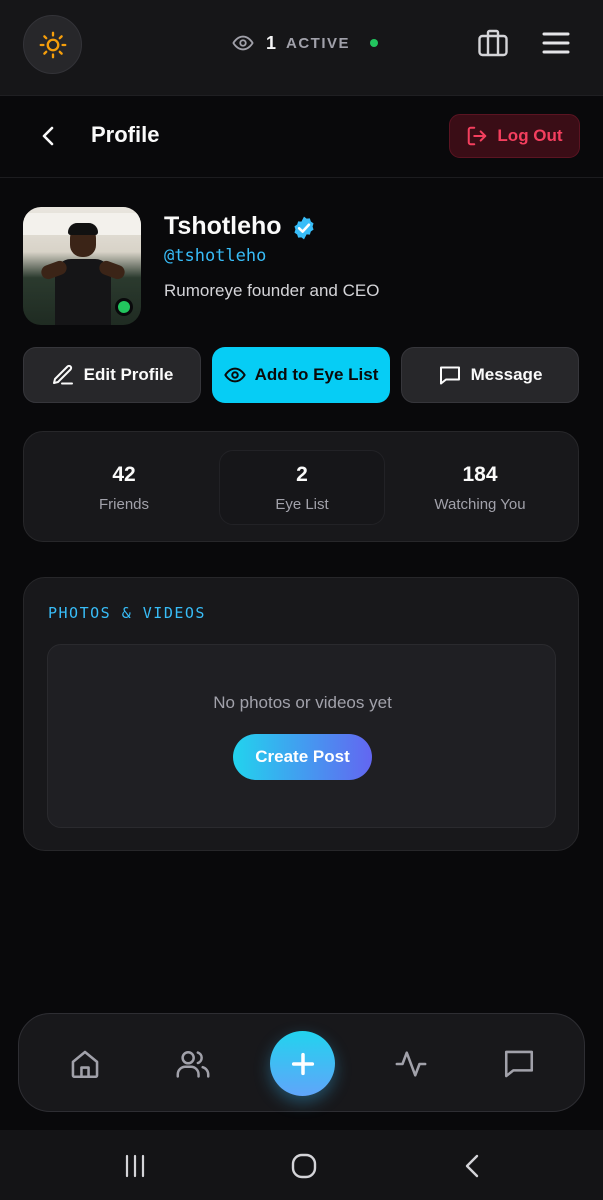 The height and width of the screenshot is (1200, 603). I want to click on active-label: ACTIVE, so click(318, 43).